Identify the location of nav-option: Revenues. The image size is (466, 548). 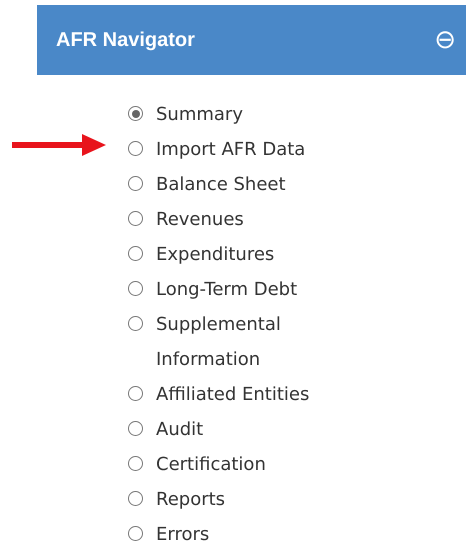
(297, 219).